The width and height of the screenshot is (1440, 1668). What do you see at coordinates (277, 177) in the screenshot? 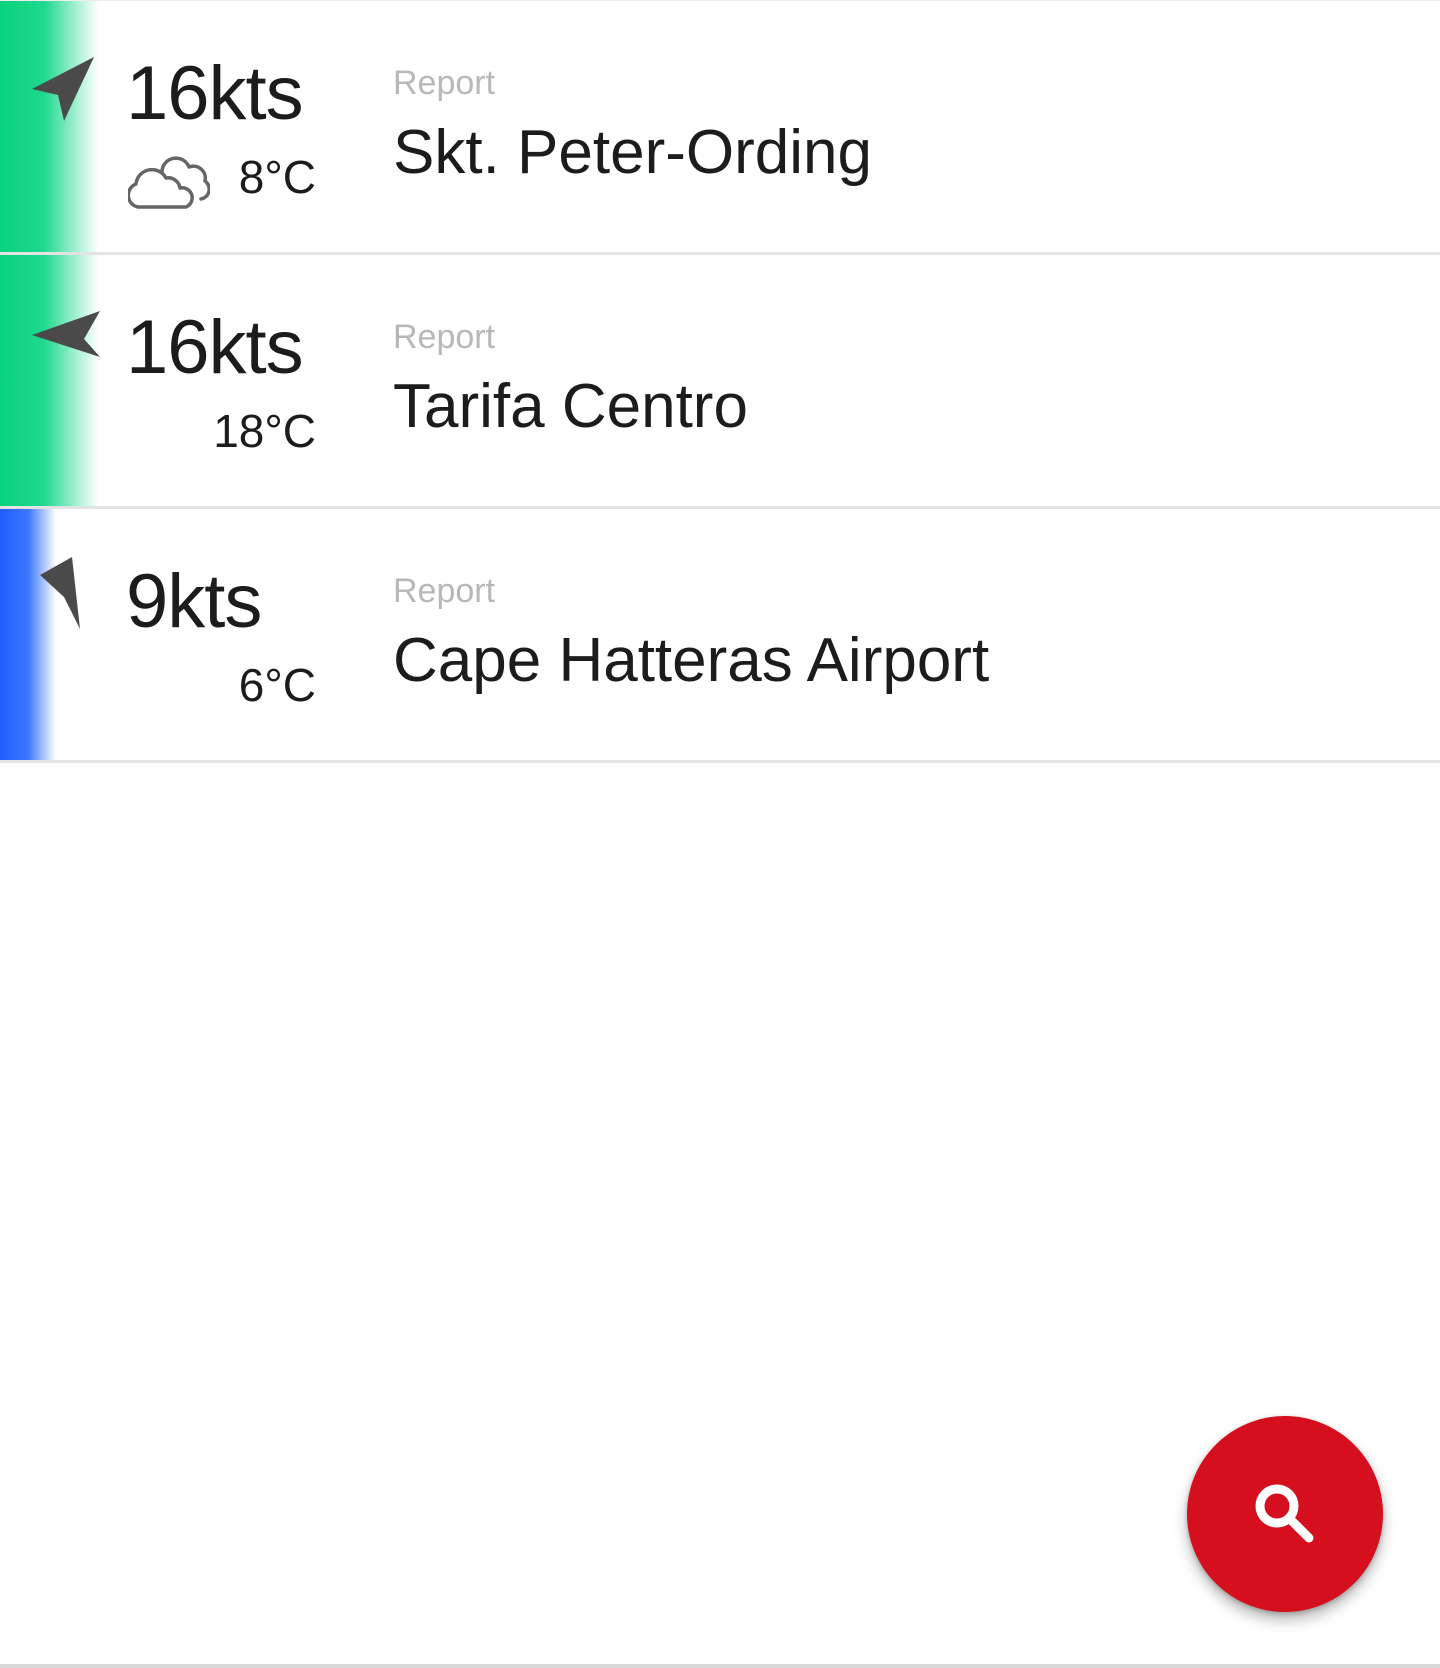
I see `temperature: 8°C` at bounding box center [277, 177].